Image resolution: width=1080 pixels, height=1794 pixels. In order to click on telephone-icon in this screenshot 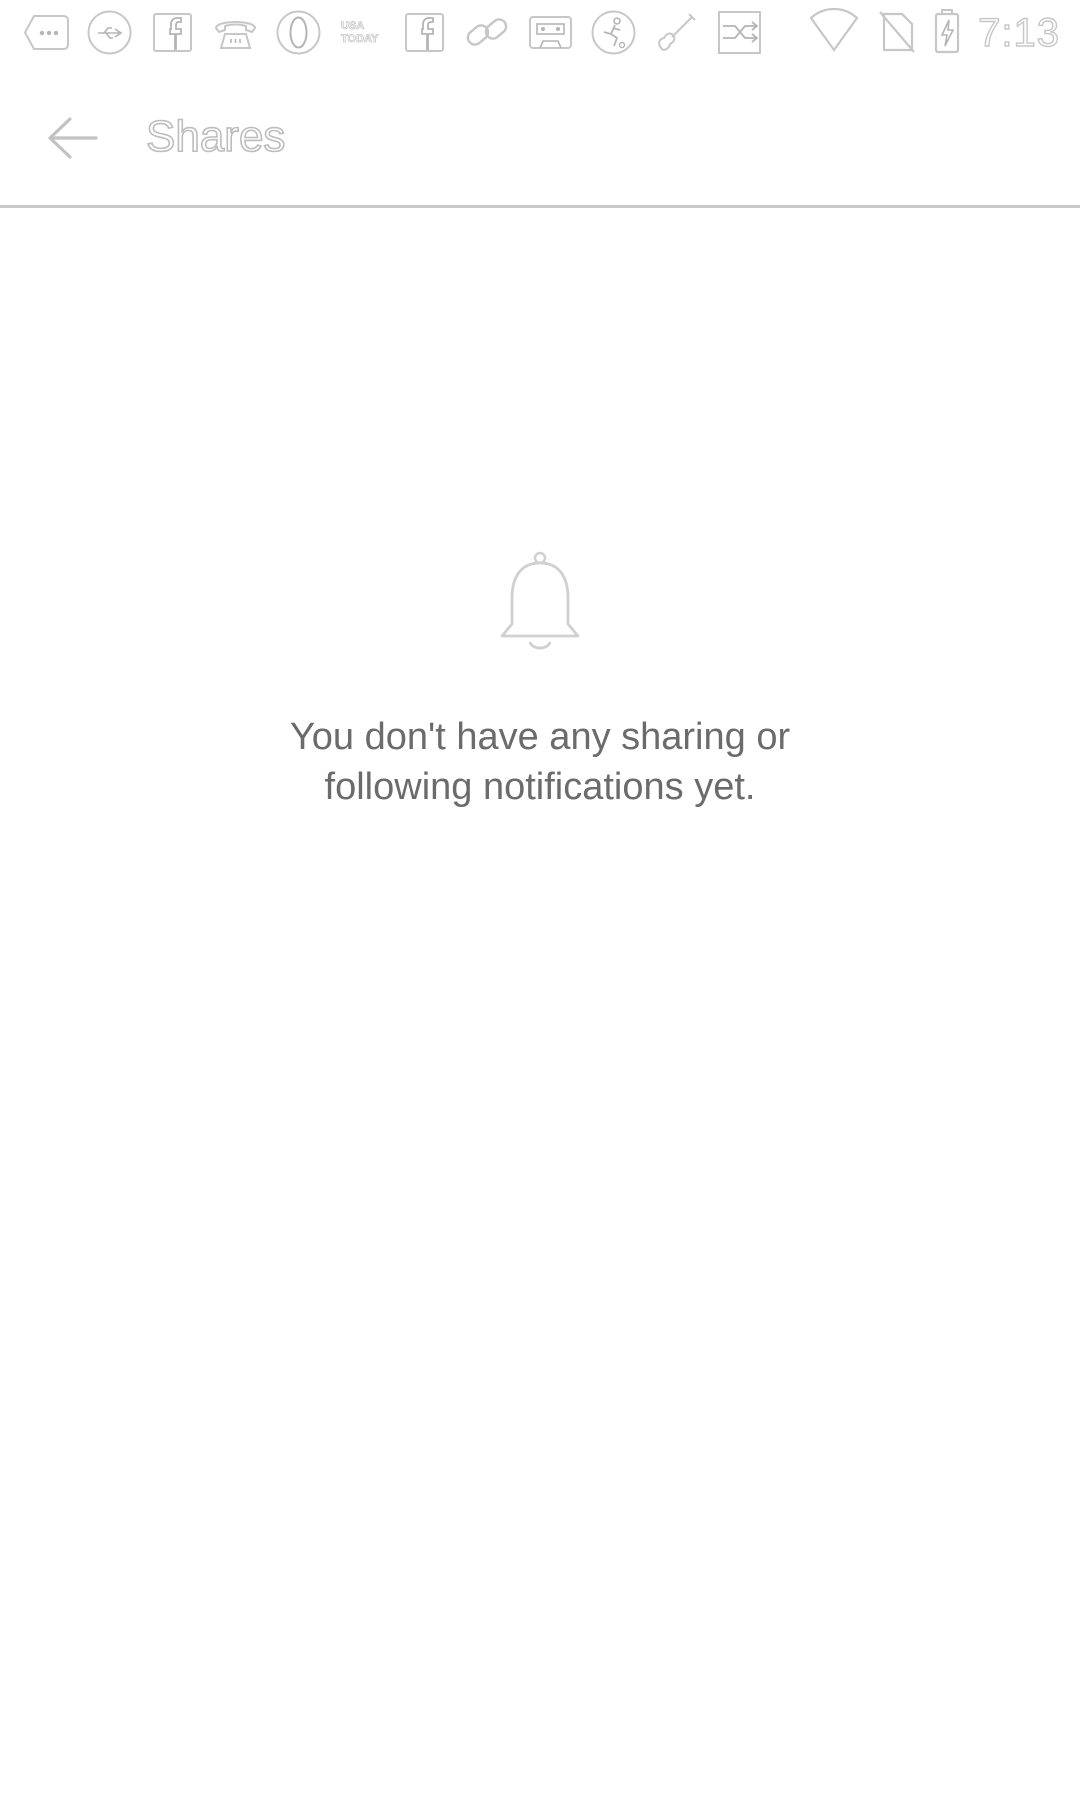, I will do `click(235, 32)`.